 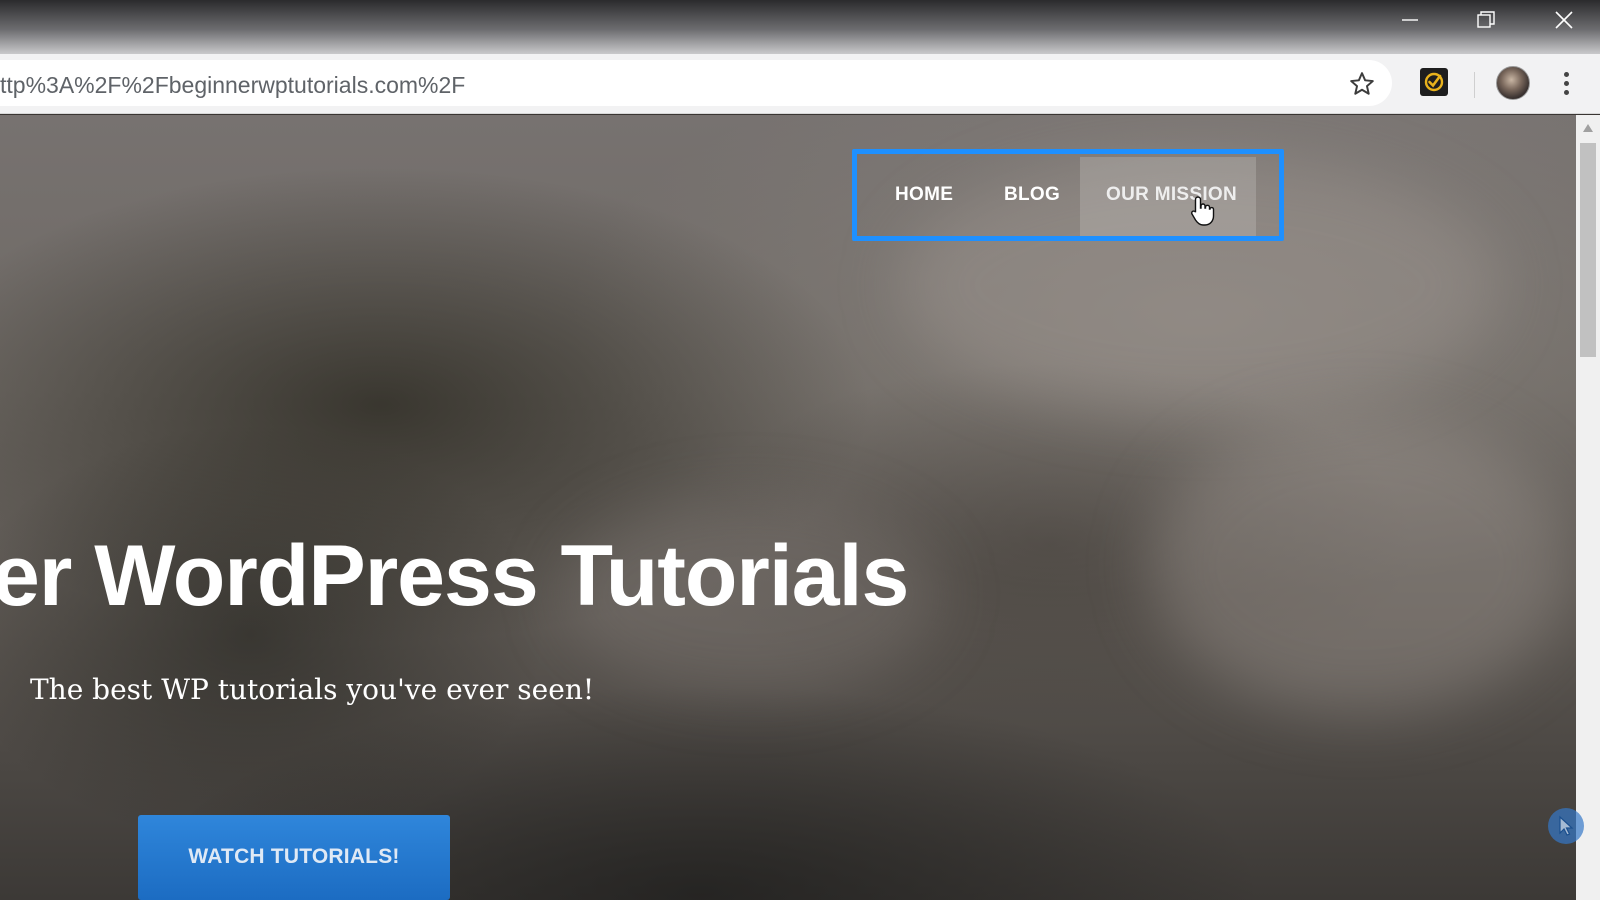 I want to click on bookmark-star-button, so click(x=1362, y=84).